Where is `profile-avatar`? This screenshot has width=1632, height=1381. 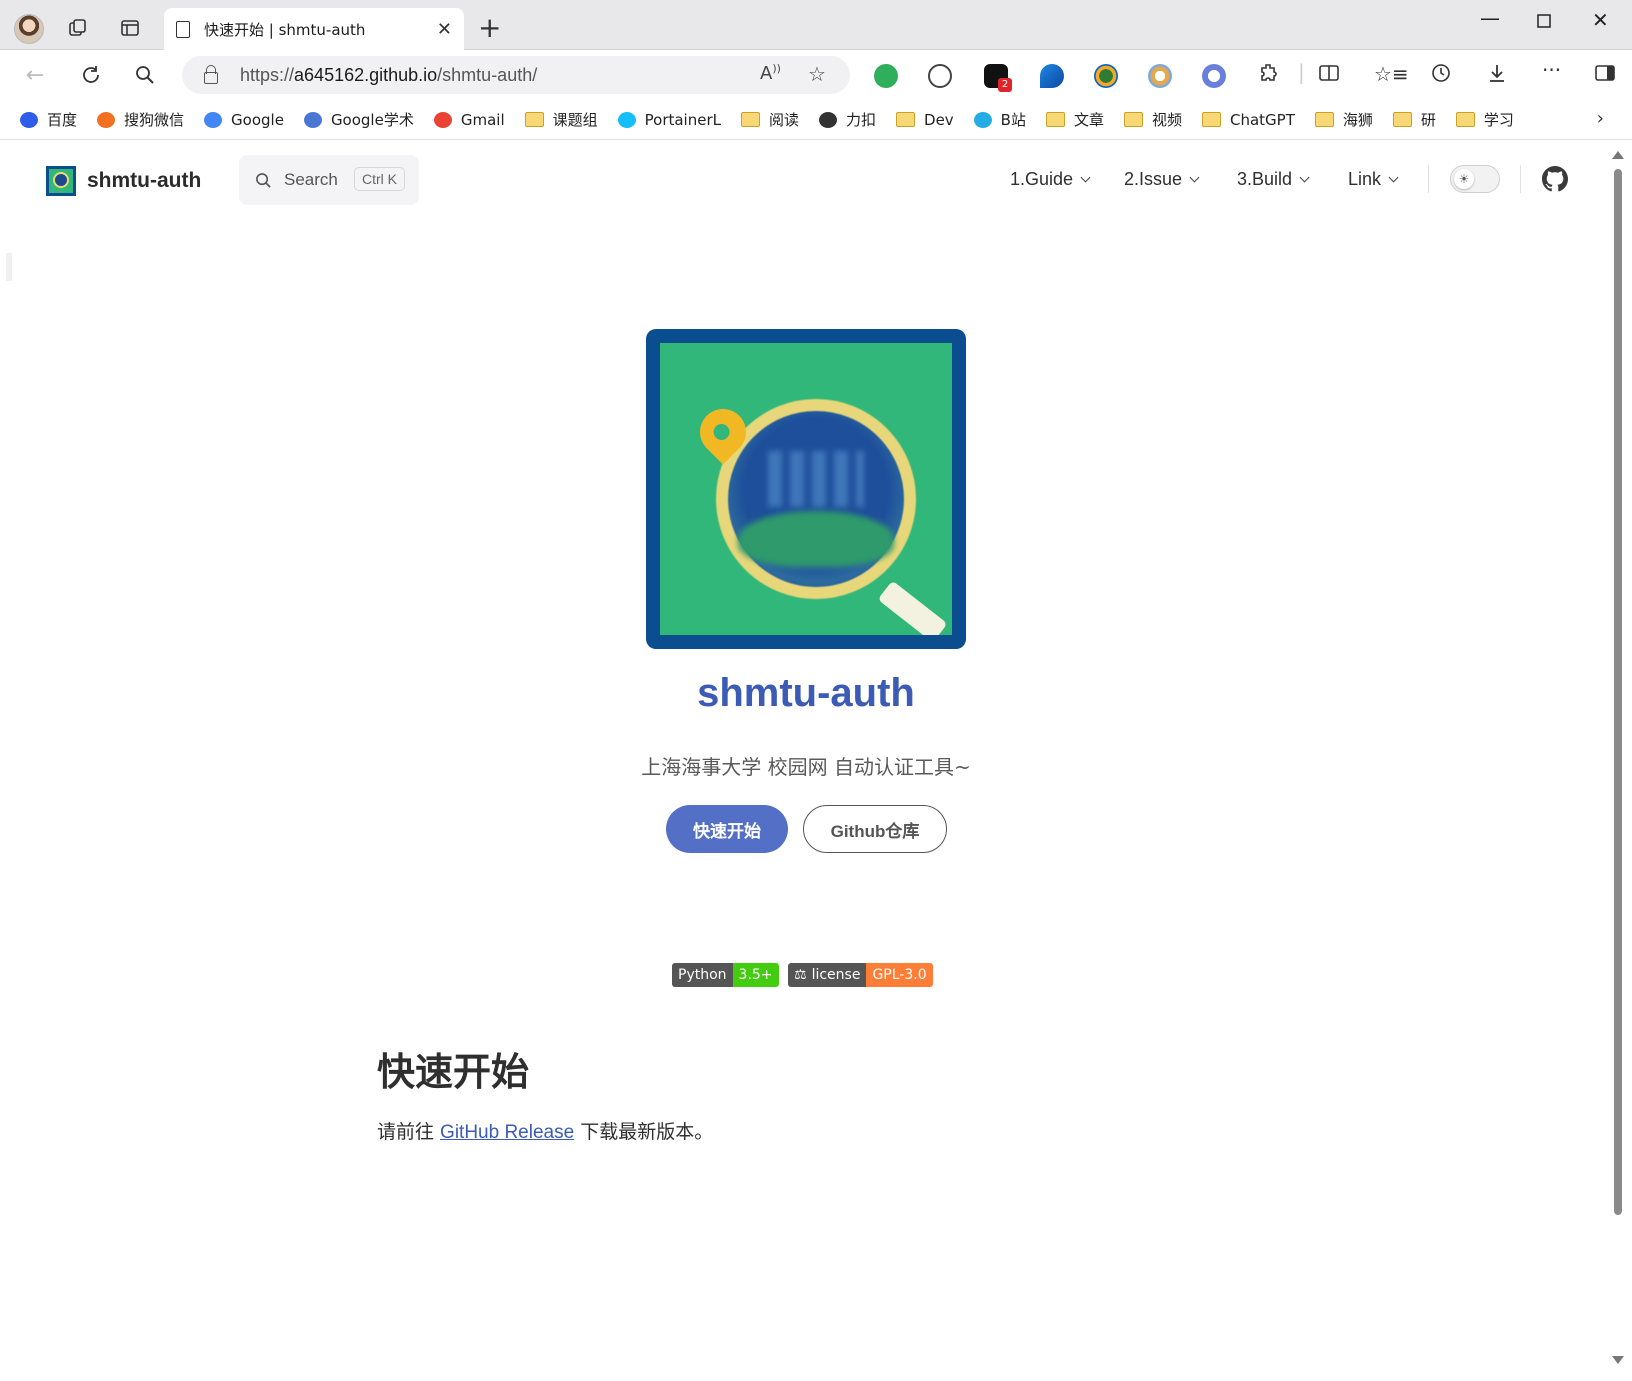 profile-avatar is located at coordinates (29, 29).